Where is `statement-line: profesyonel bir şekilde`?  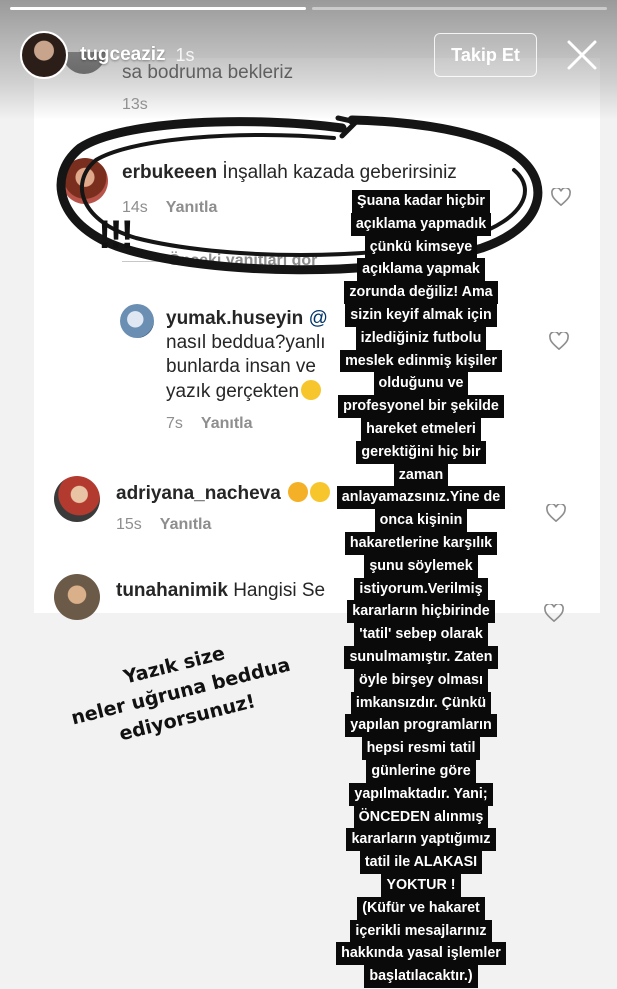
statement-line: profesyonel bir şekilde is located at coordinates (421, 406).